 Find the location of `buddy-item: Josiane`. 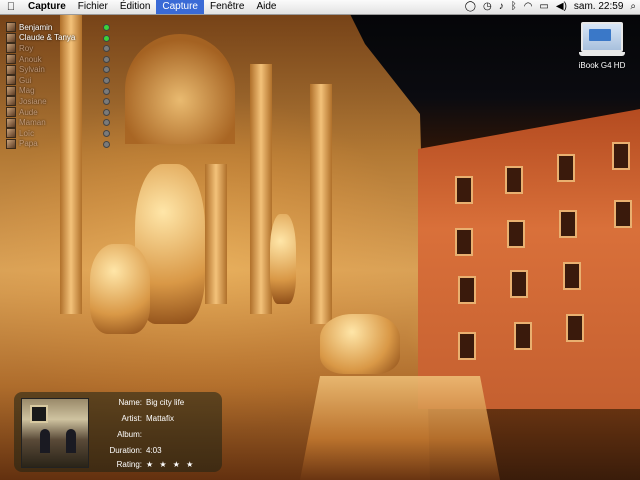

buddy-item: Josiane is located at coordinates (58, 101).